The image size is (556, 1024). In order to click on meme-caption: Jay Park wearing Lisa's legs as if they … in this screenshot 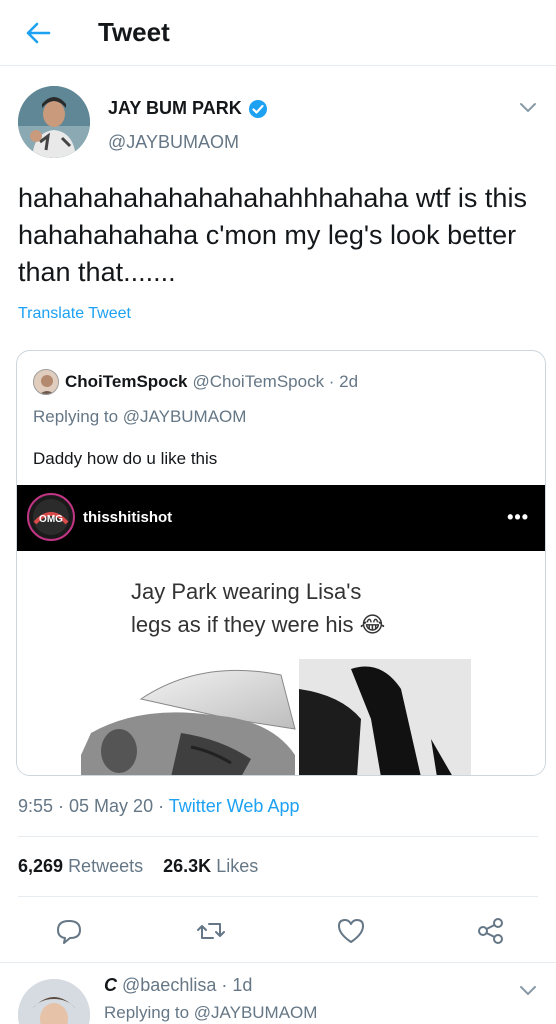, I will do `click(258, 608)`.